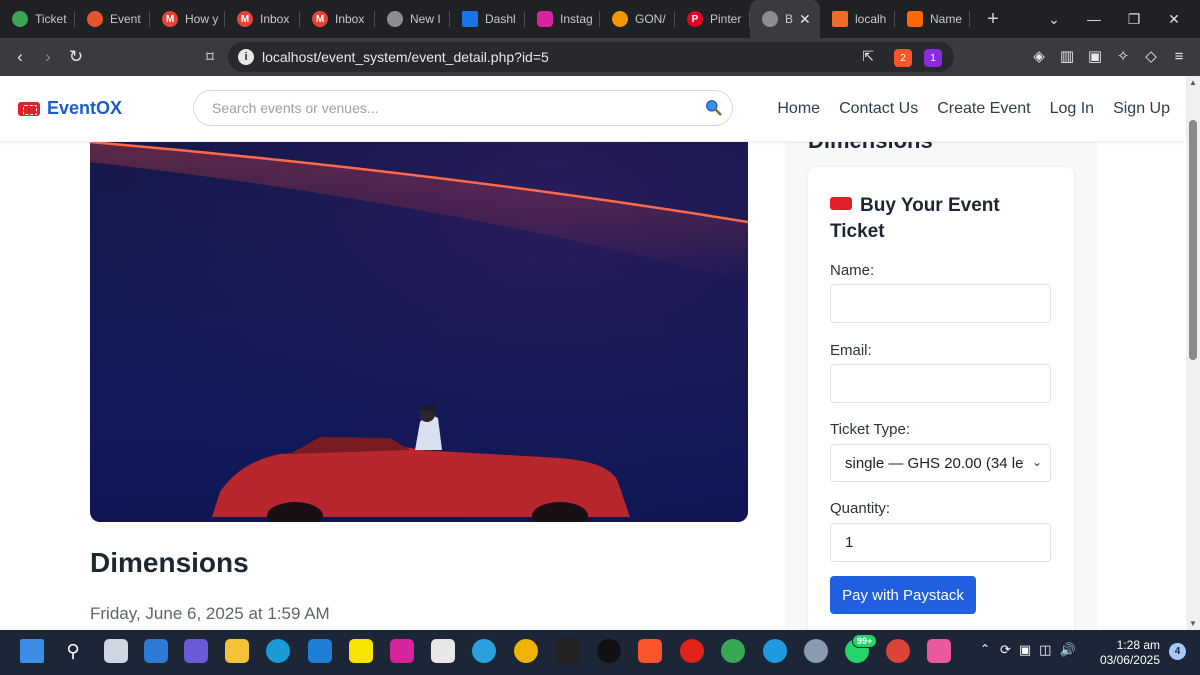 Image resolution: width=1200 pixels, height=675 pixels. Describe the element at coordinates (1039, 57) in the screenshot. I see `leo-ai-icon: ◈` at that location.